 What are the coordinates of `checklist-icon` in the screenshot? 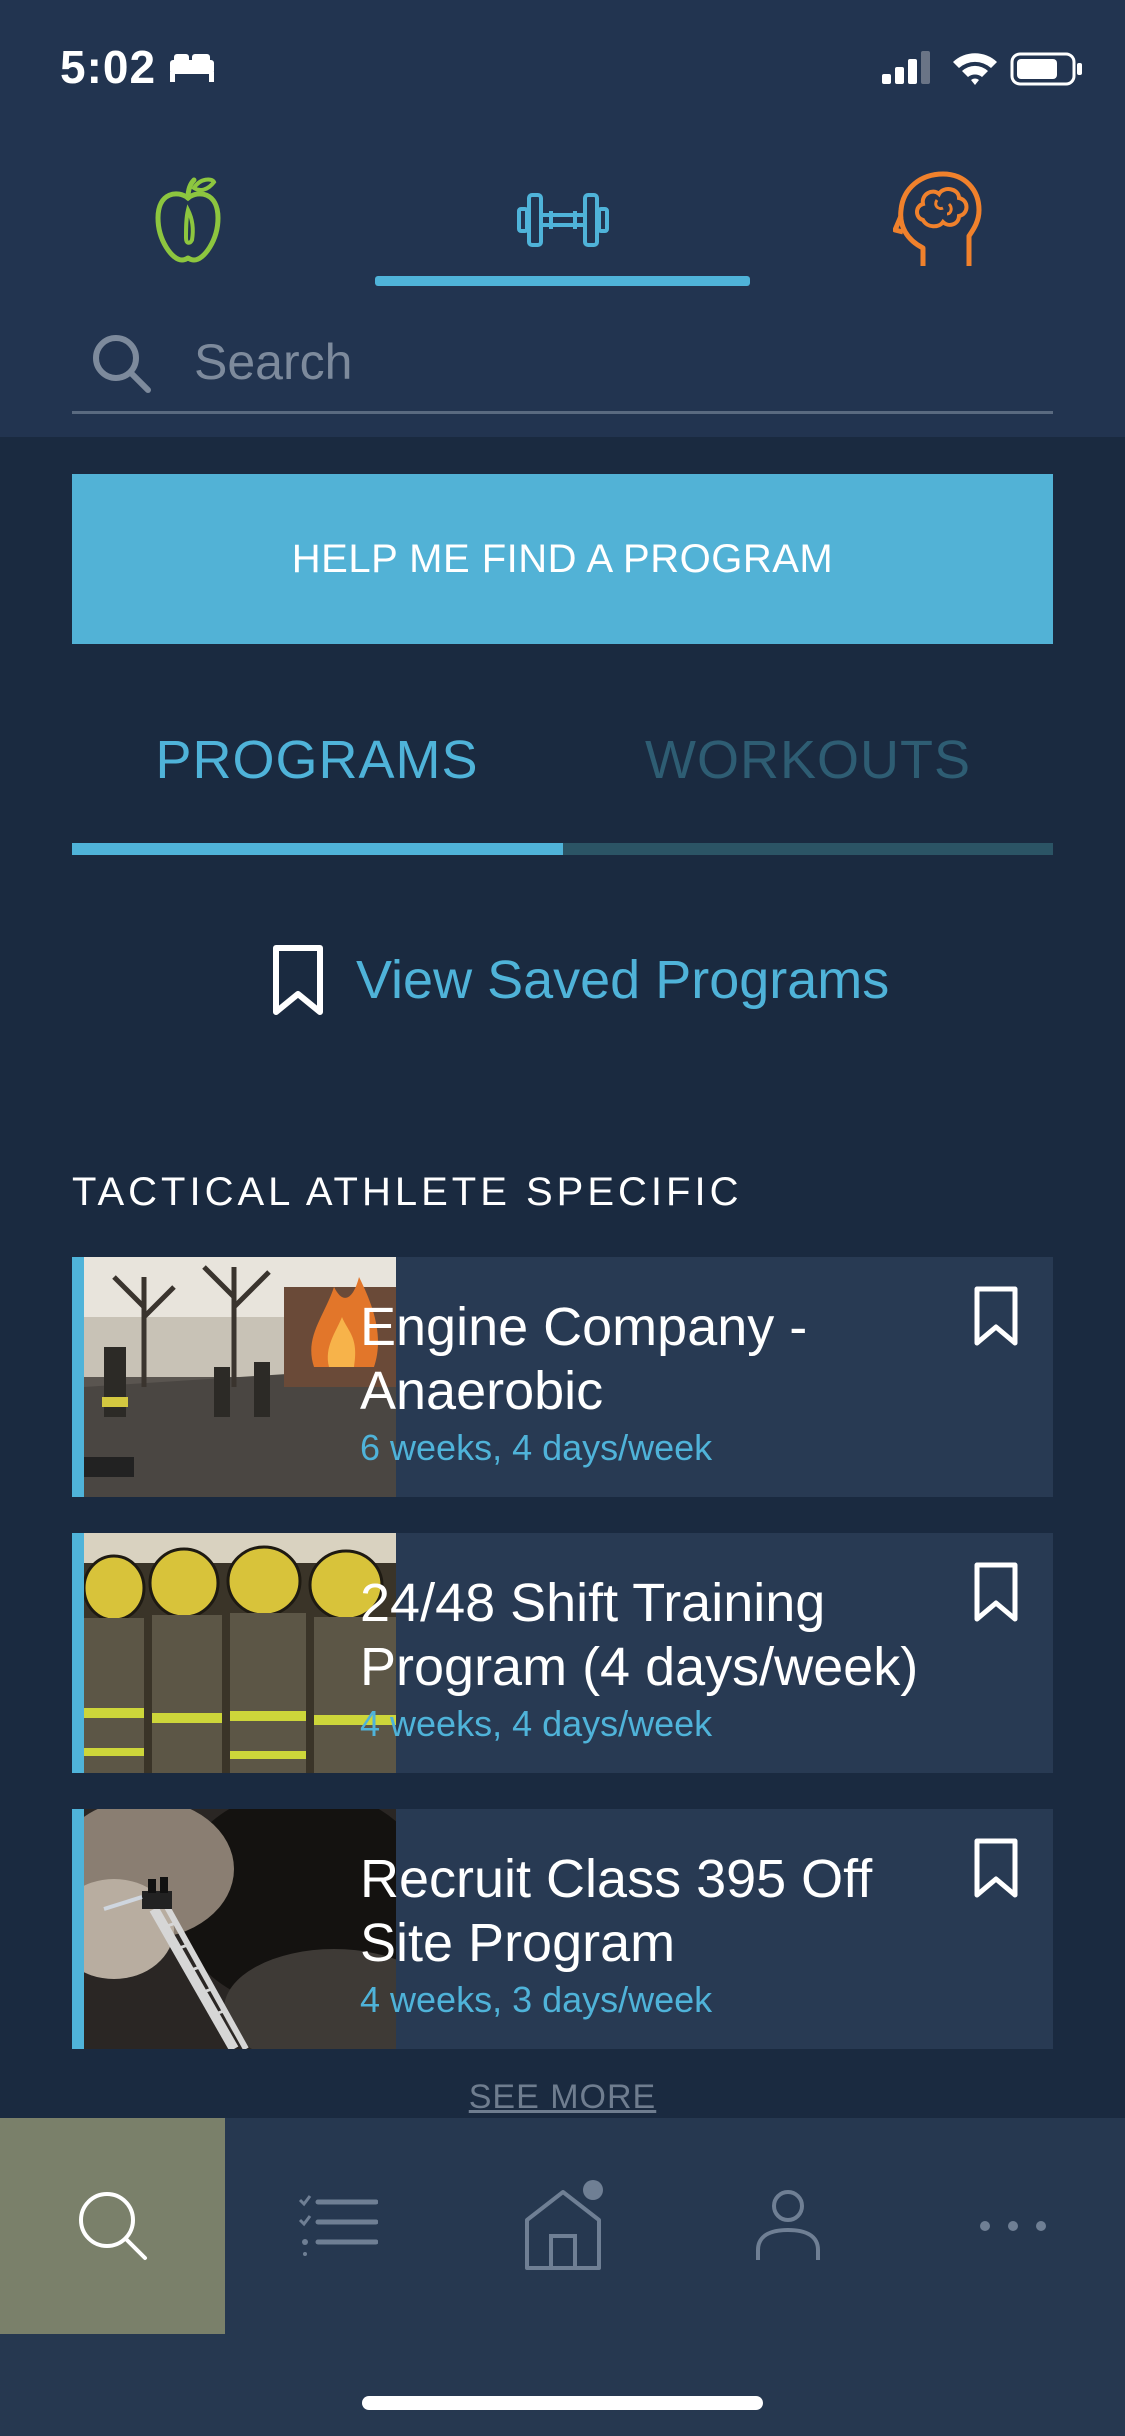 It's located at (338, 2225).